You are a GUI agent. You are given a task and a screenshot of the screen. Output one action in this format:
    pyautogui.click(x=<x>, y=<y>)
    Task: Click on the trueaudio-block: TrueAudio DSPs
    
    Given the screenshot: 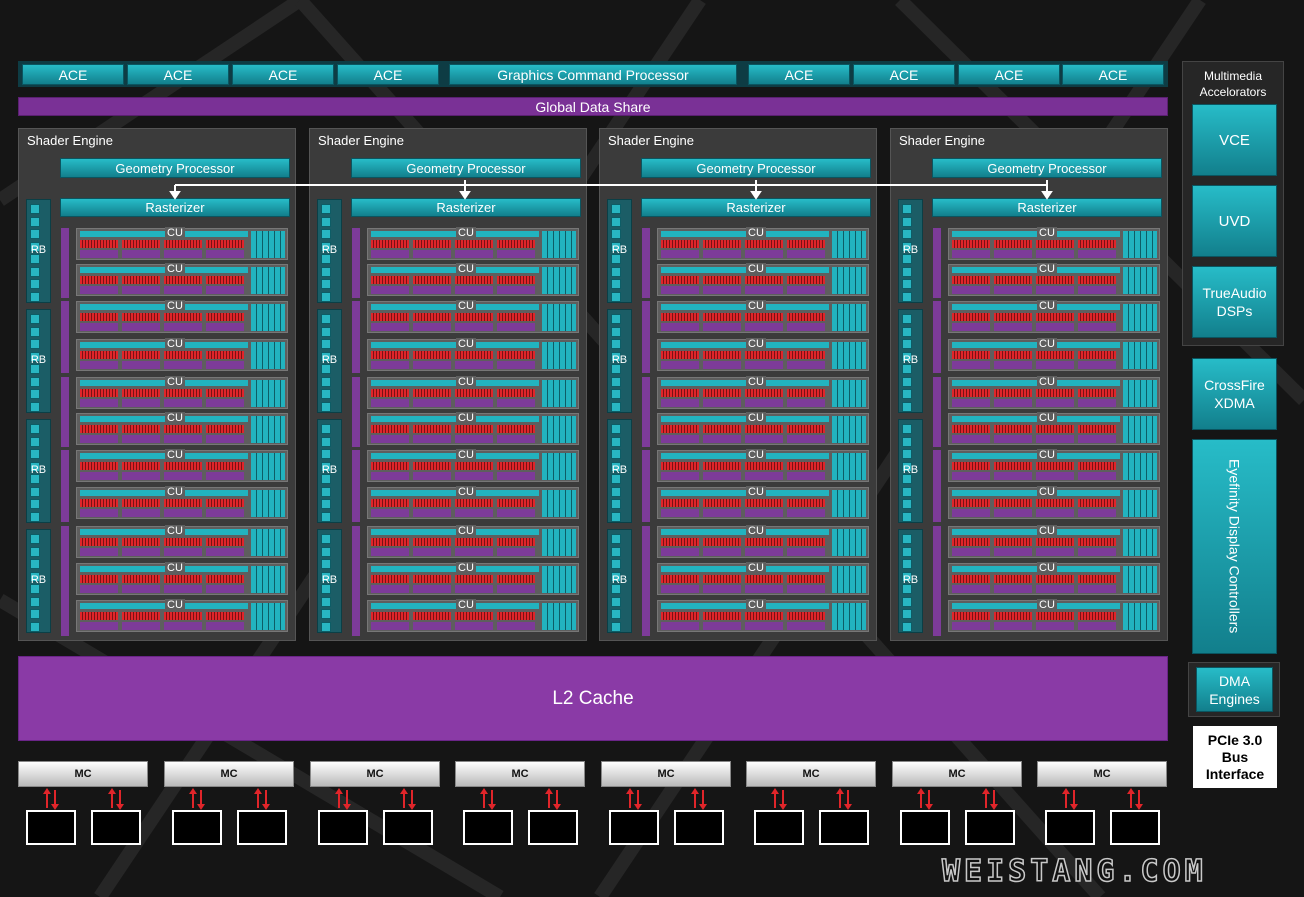 What is the action you would take?
    pyautogui.click(x=1234, y=302)
    